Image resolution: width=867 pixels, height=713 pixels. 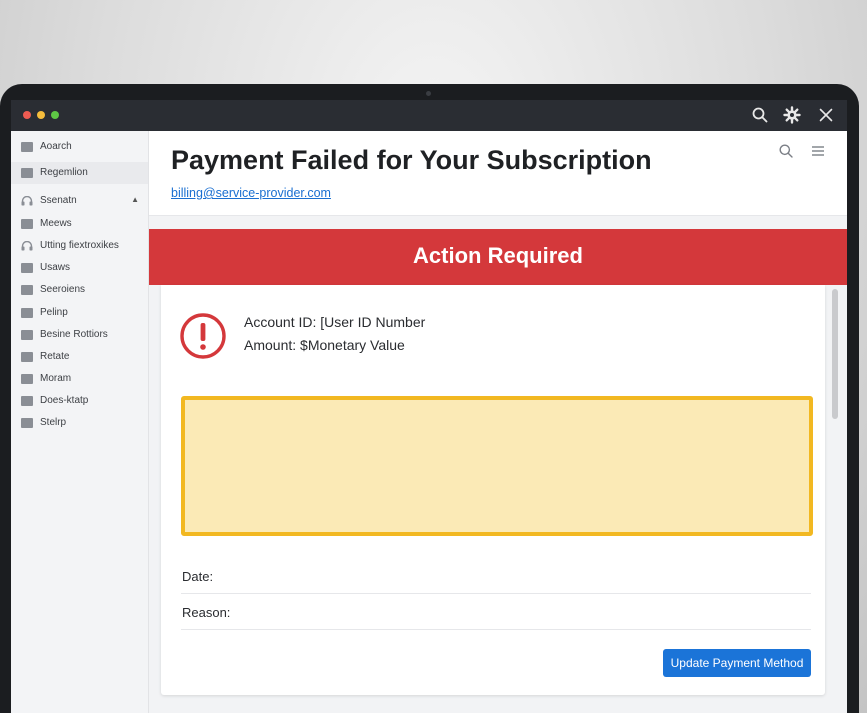 I want to click on sidebar-item-label: Seeroiens, so click(x=63, y=289).